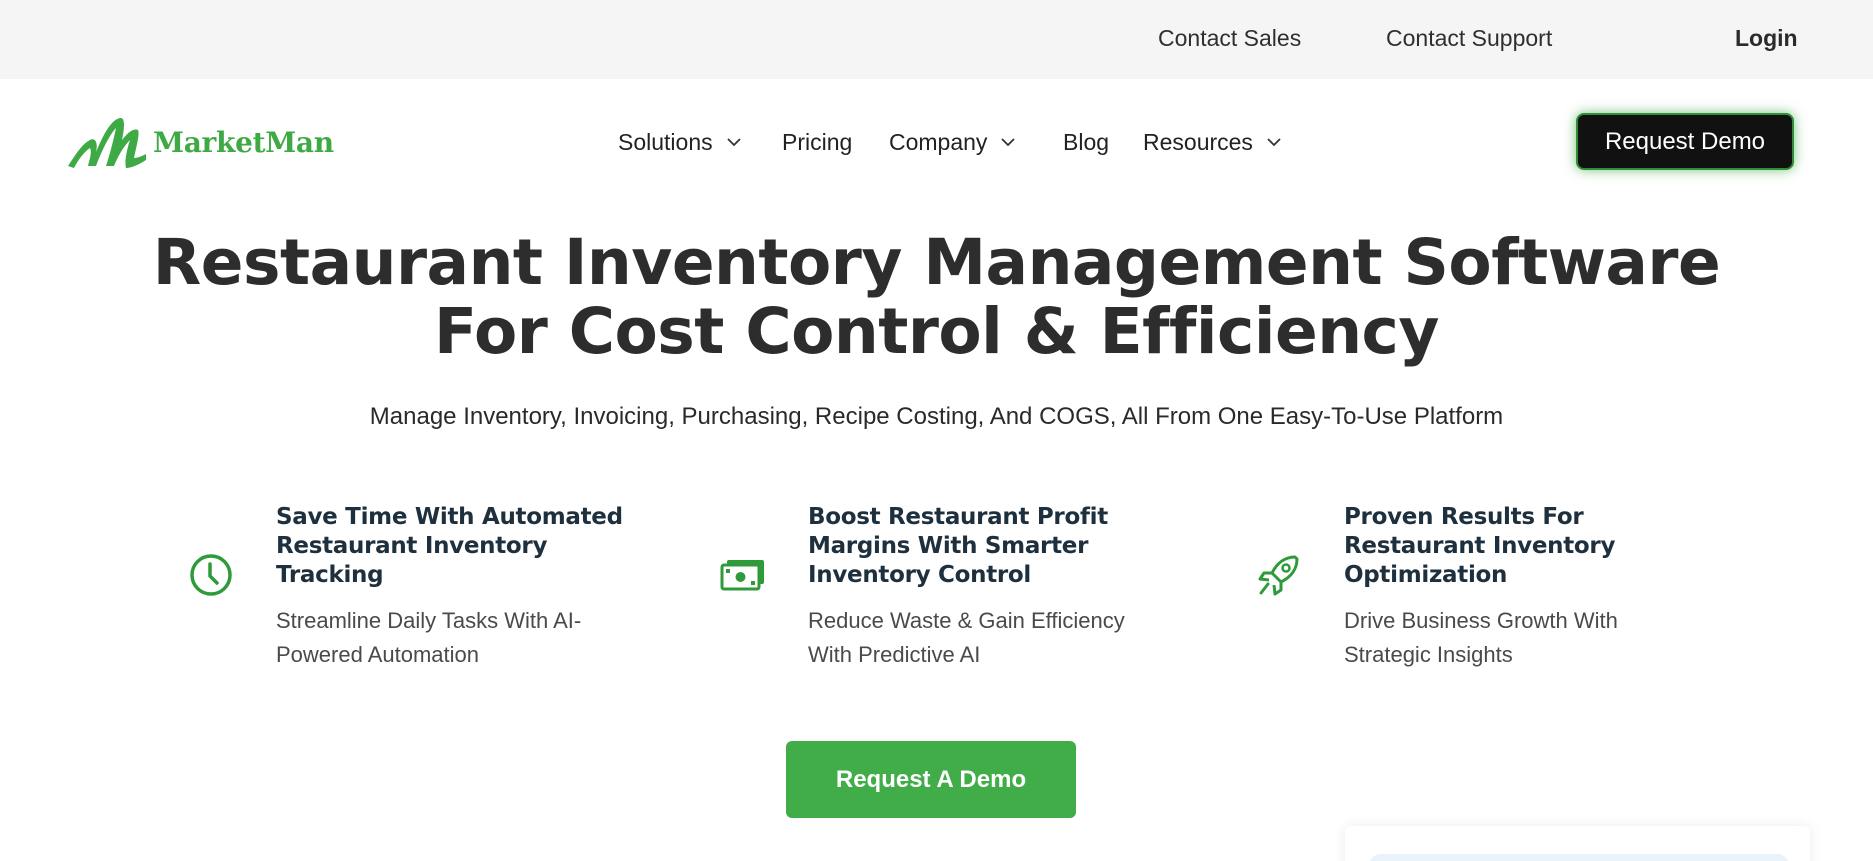  What do you see at coordinates (1685, 141) in the screenshot?
I see `request-demo-button: Request Demo` at bounding box center [1685, 141].